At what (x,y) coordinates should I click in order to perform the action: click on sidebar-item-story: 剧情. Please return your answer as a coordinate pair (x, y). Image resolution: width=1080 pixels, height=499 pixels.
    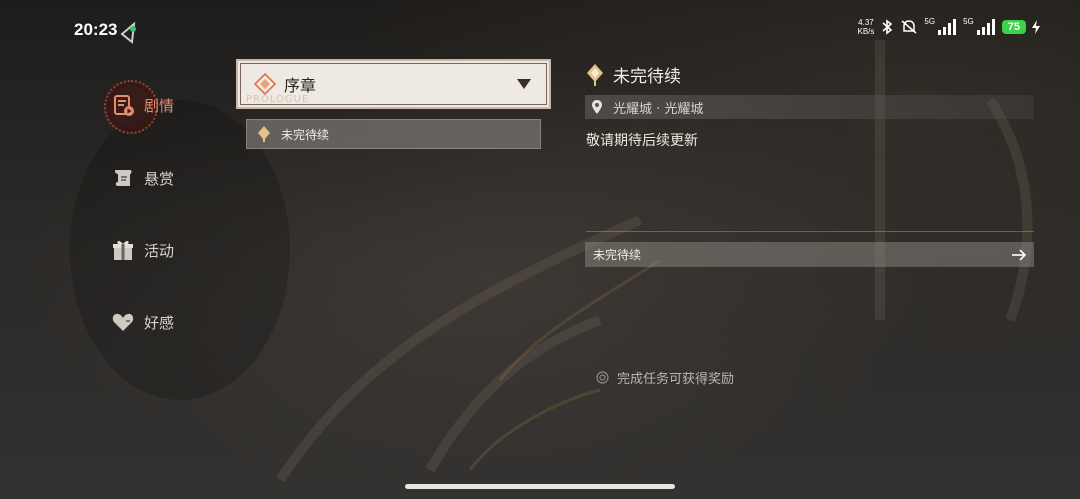
    Looking at the image, I should click on (142, 105).